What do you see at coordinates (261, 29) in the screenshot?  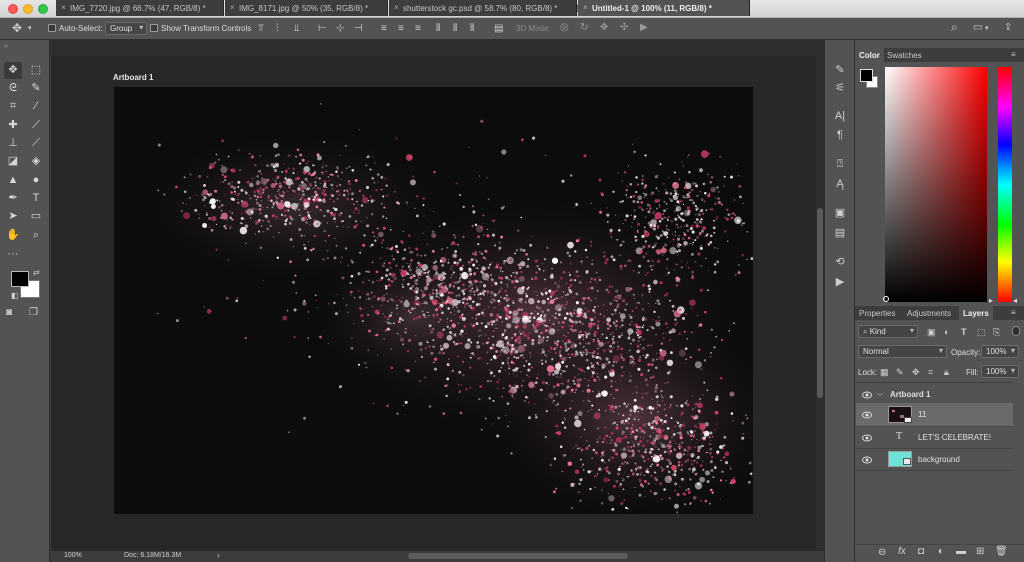 I see `align-top-icon: ⫪` at bounding box center [261, 29].